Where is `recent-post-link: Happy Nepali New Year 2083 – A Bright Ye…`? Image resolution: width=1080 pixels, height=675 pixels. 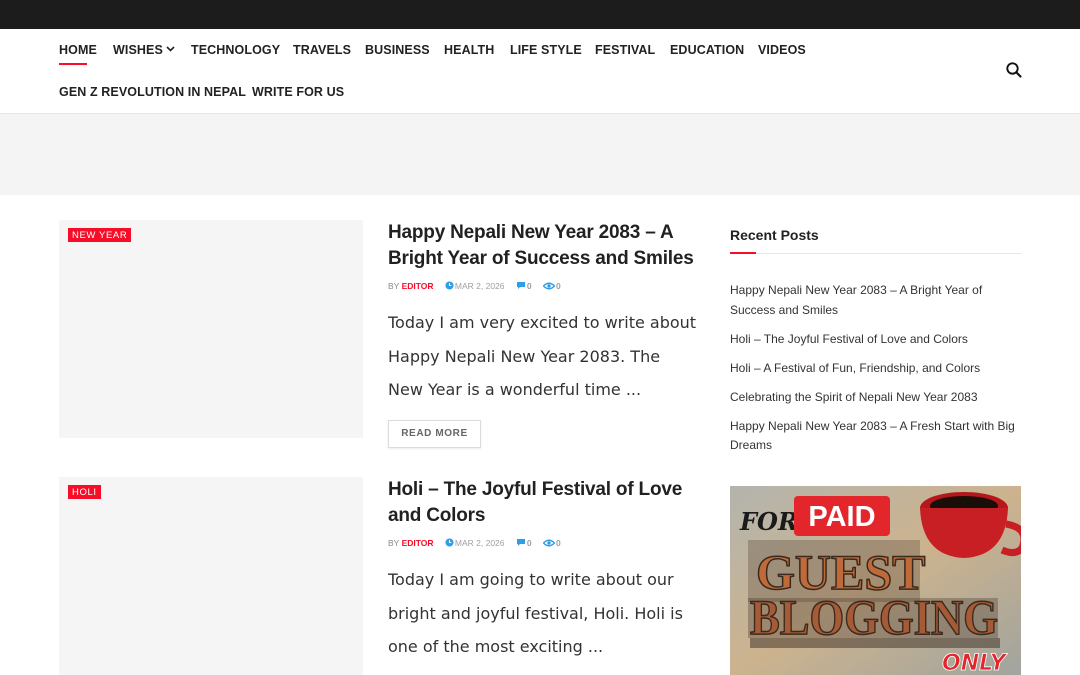
recent-post-link: Happy Nepali New Year 2083 – A Bright Ye… is located at coordinates (875, 300).